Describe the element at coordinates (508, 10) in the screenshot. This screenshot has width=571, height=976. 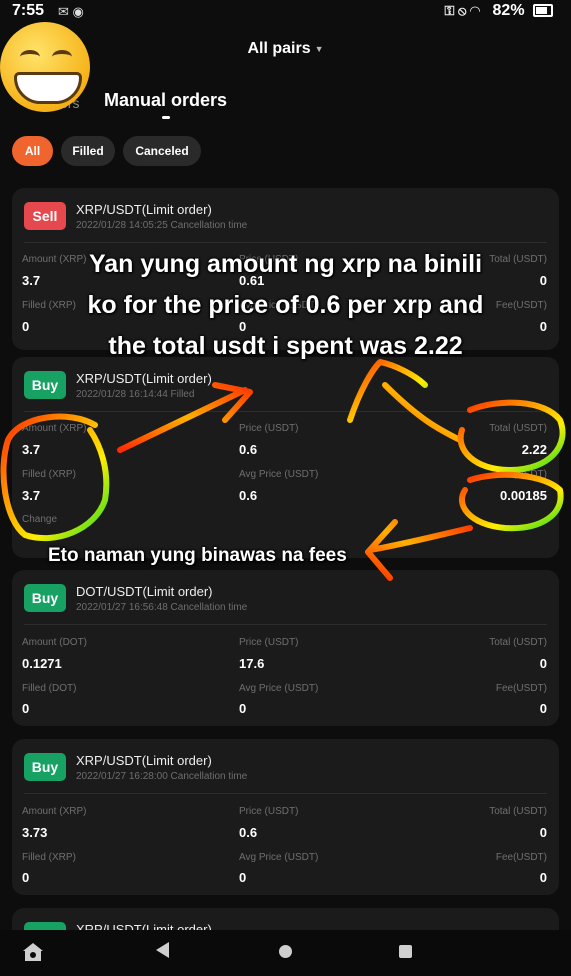
I see `battery-percent: 82%` at that location.